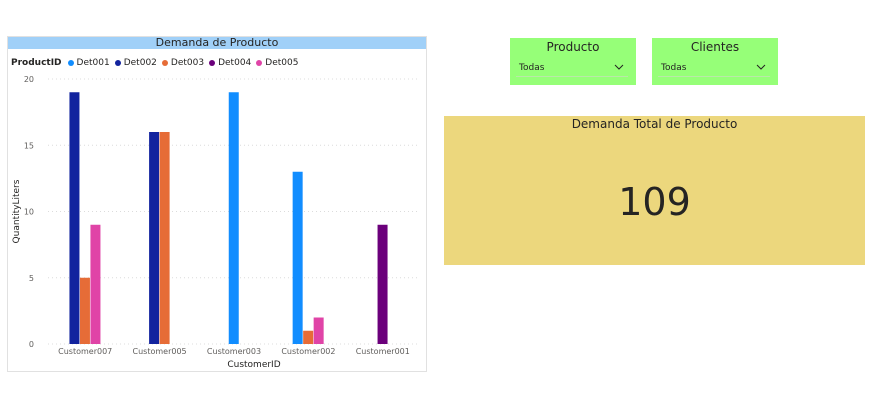 Image resolution: width=876 pixels, height=410 pixels. What do you see at coordinates (233, 218) in the screenshot?
I see `bar-det001-customer003` at bounding box center [233, 218].